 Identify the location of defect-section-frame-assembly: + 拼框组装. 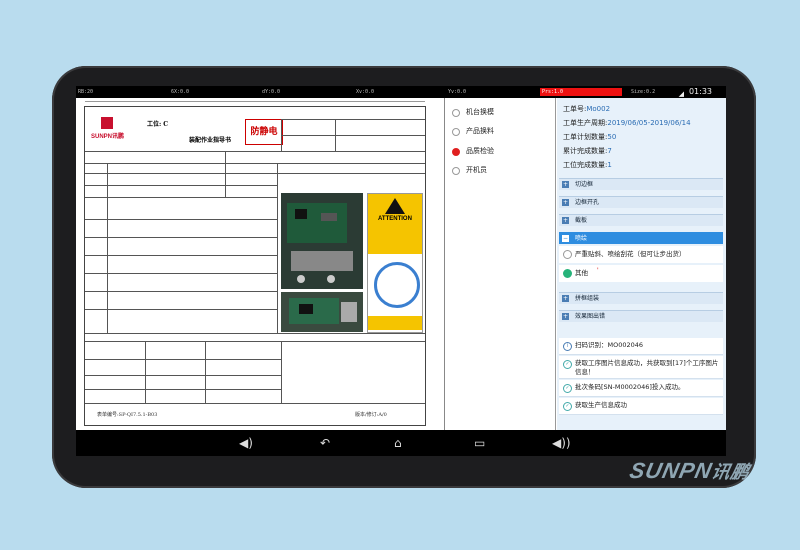
(641, 298).